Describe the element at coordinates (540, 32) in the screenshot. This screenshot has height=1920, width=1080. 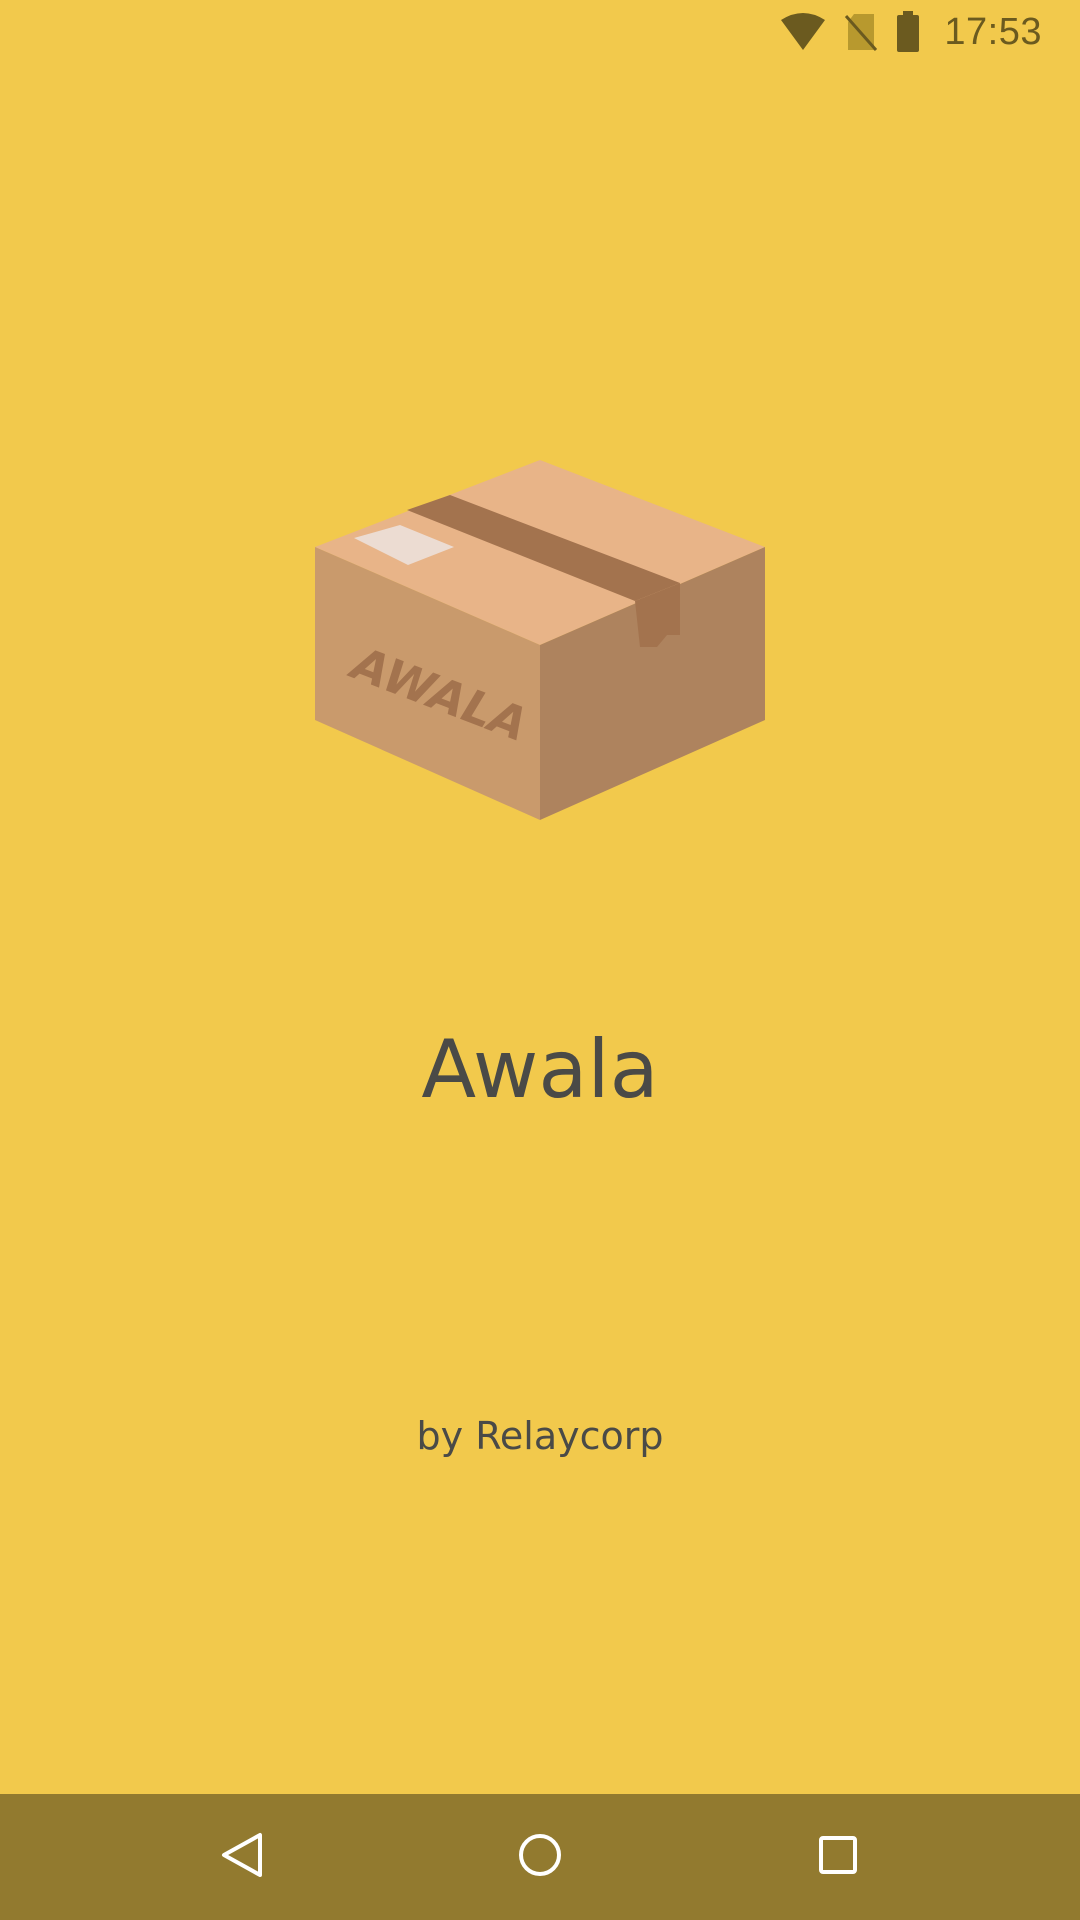
I see `status-bar: 17:53` at that location.